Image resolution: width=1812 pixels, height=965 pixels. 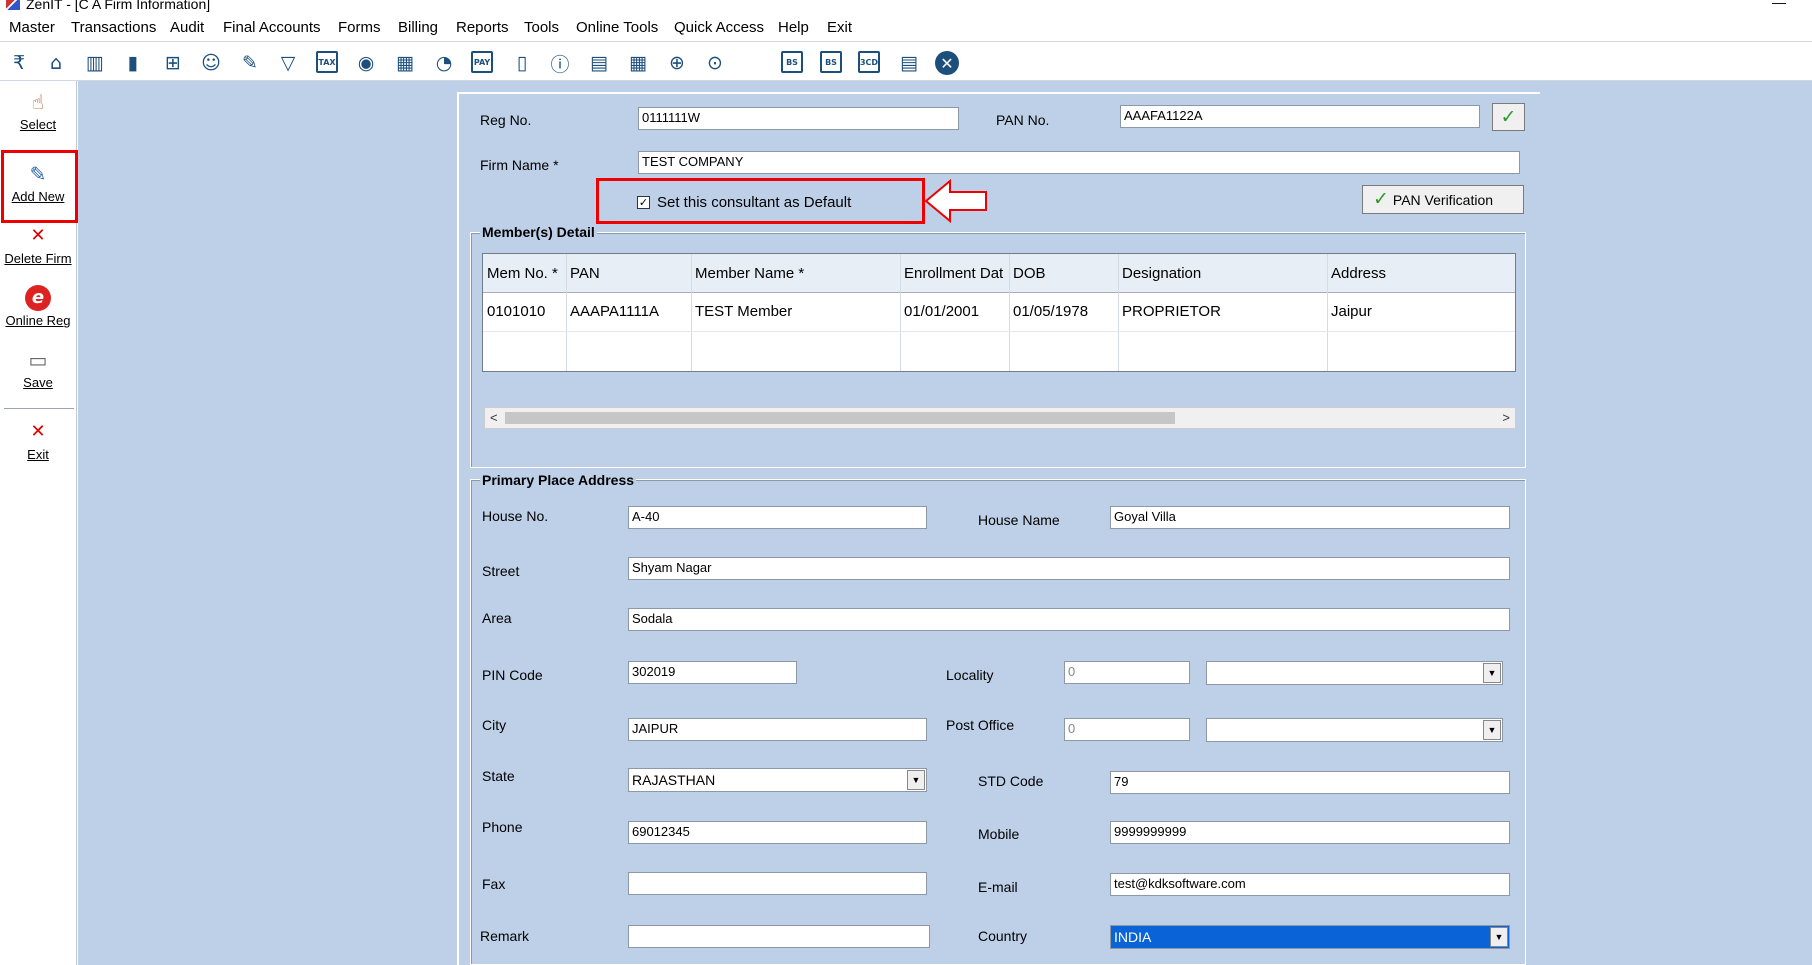 I want to click on house-no-field: A-40, so click(x=777, y=517).